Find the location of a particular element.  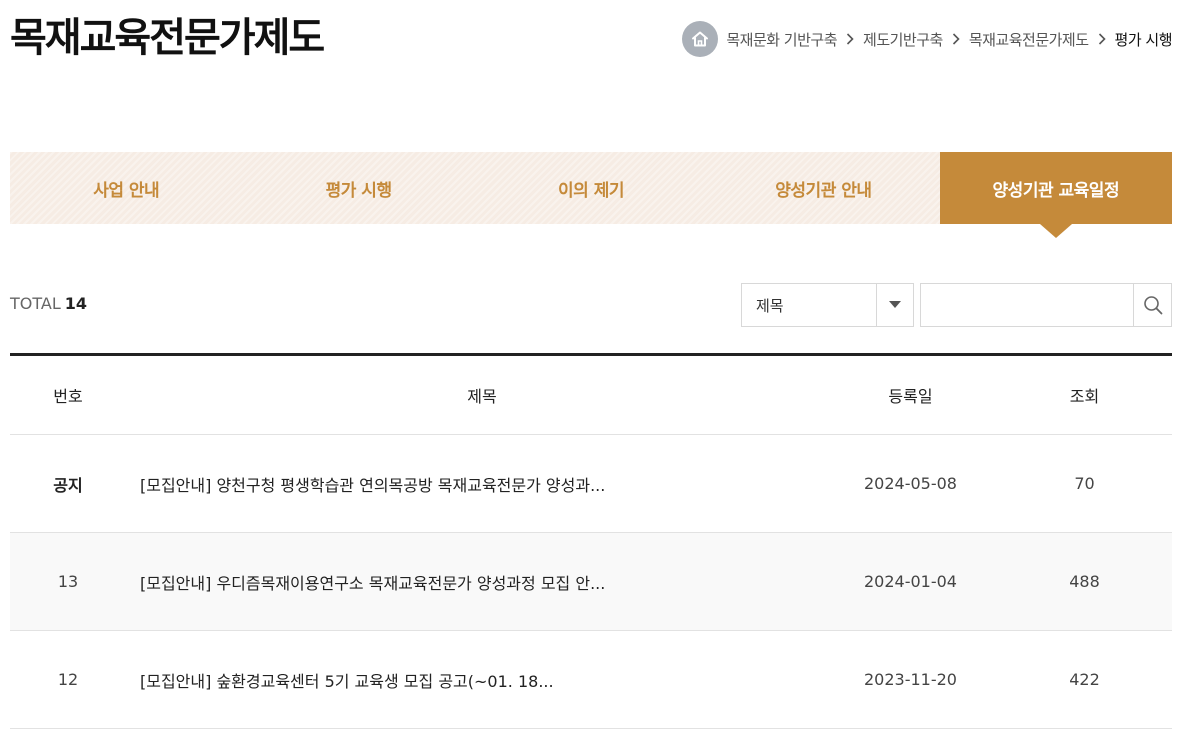

tab-objection: 이의 제기 is located at coordinates (591, 188).